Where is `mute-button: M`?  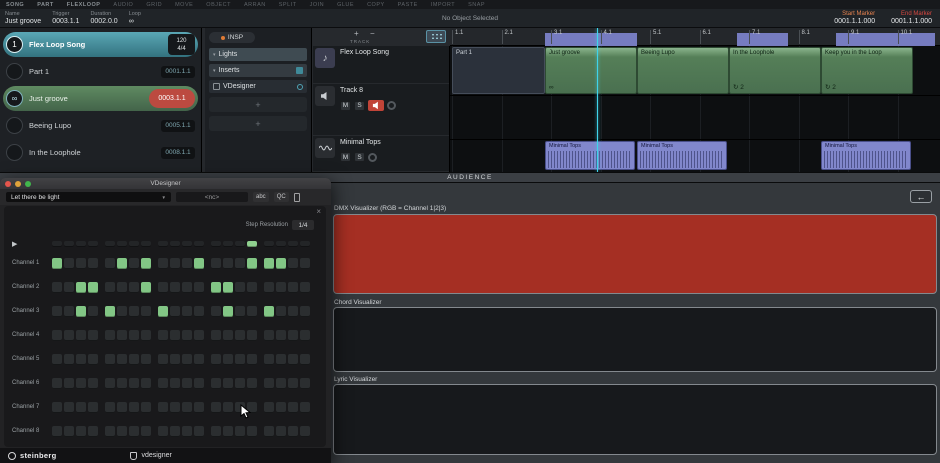
mute-button: M is located at coordinates (345, 157).